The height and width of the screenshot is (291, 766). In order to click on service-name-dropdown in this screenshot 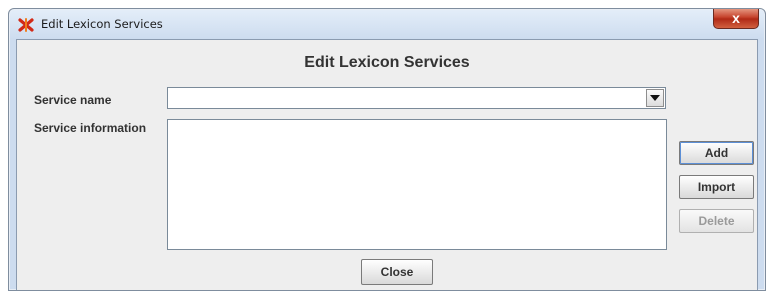, I will do `click(416, 98)`.